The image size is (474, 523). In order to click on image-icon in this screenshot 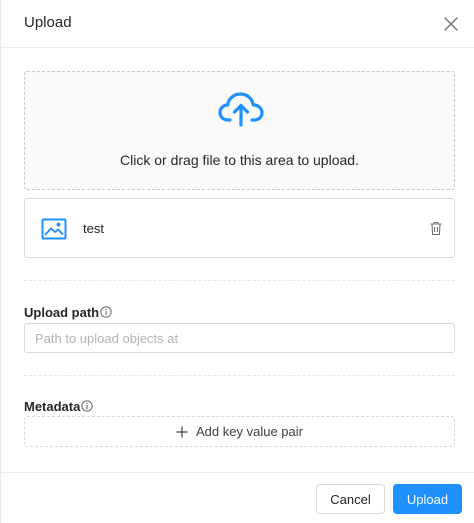, I will do `click(54, 229)`.